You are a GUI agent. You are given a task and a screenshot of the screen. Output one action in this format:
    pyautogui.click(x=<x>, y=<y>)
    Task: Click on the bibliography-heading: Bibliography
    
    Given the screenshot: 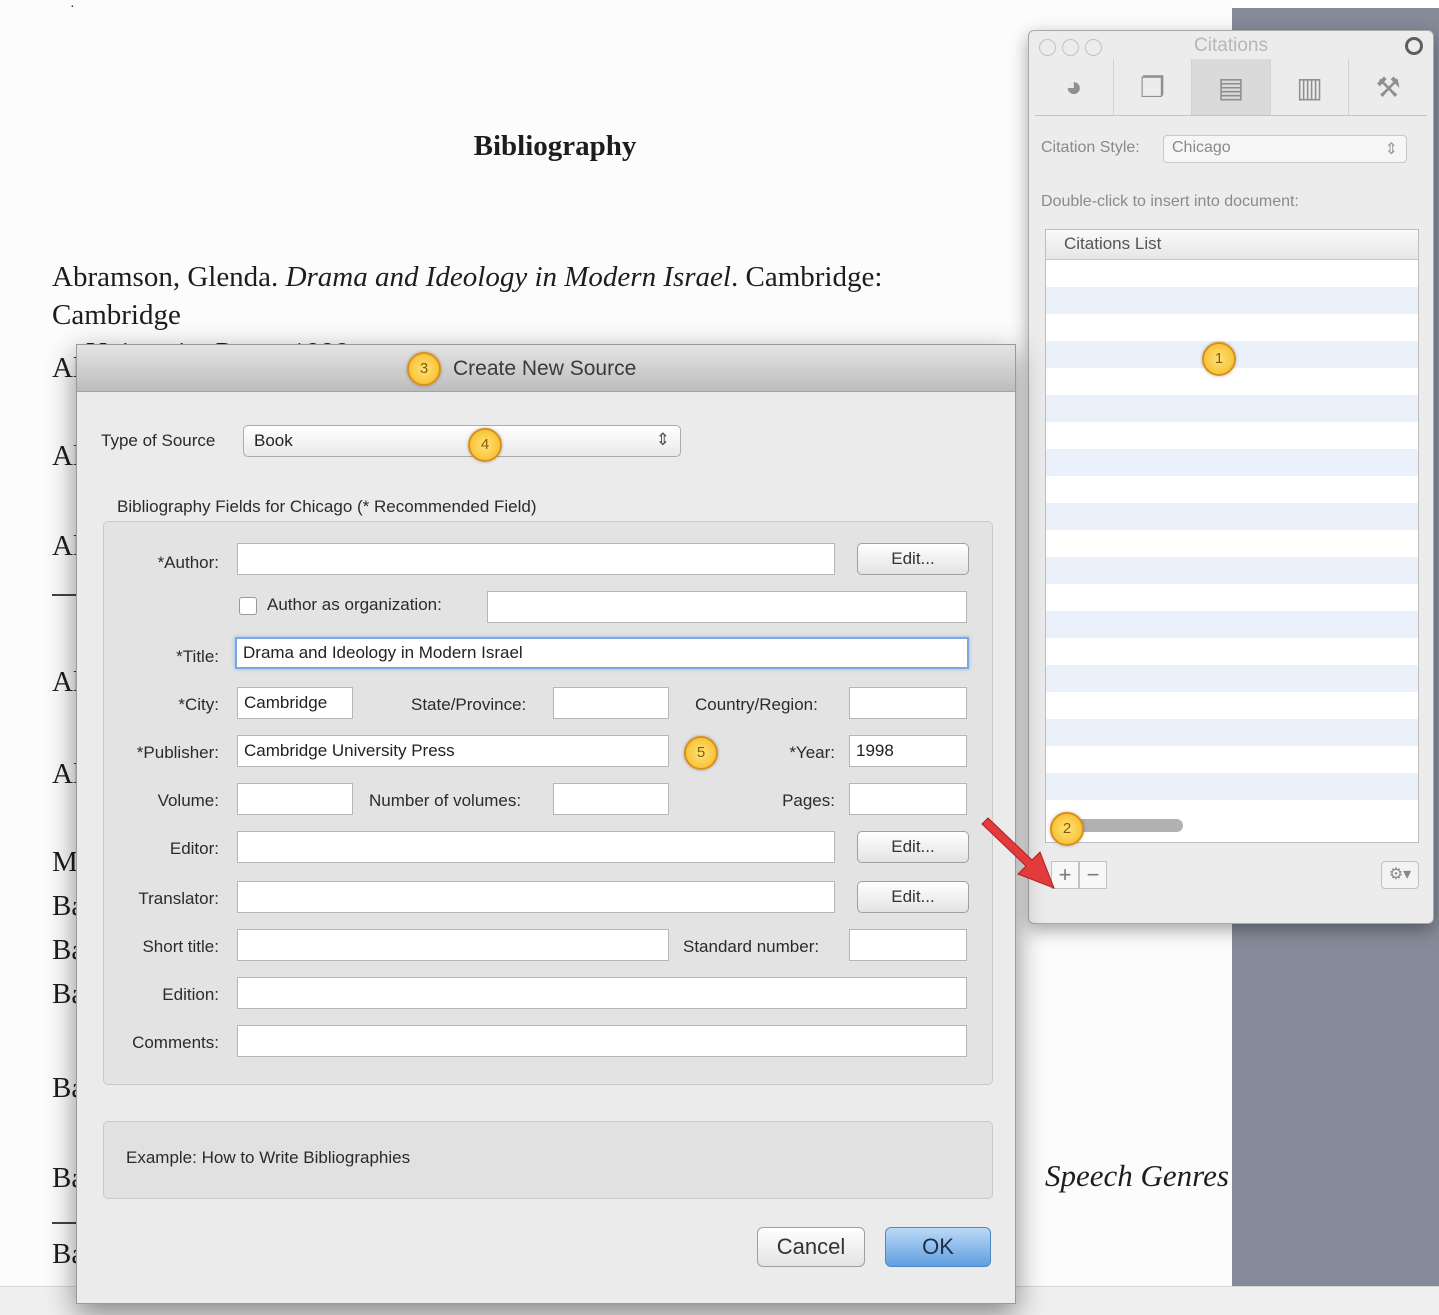 What is the action you would take?
    pyautogui.click(x=555, y=146)
    